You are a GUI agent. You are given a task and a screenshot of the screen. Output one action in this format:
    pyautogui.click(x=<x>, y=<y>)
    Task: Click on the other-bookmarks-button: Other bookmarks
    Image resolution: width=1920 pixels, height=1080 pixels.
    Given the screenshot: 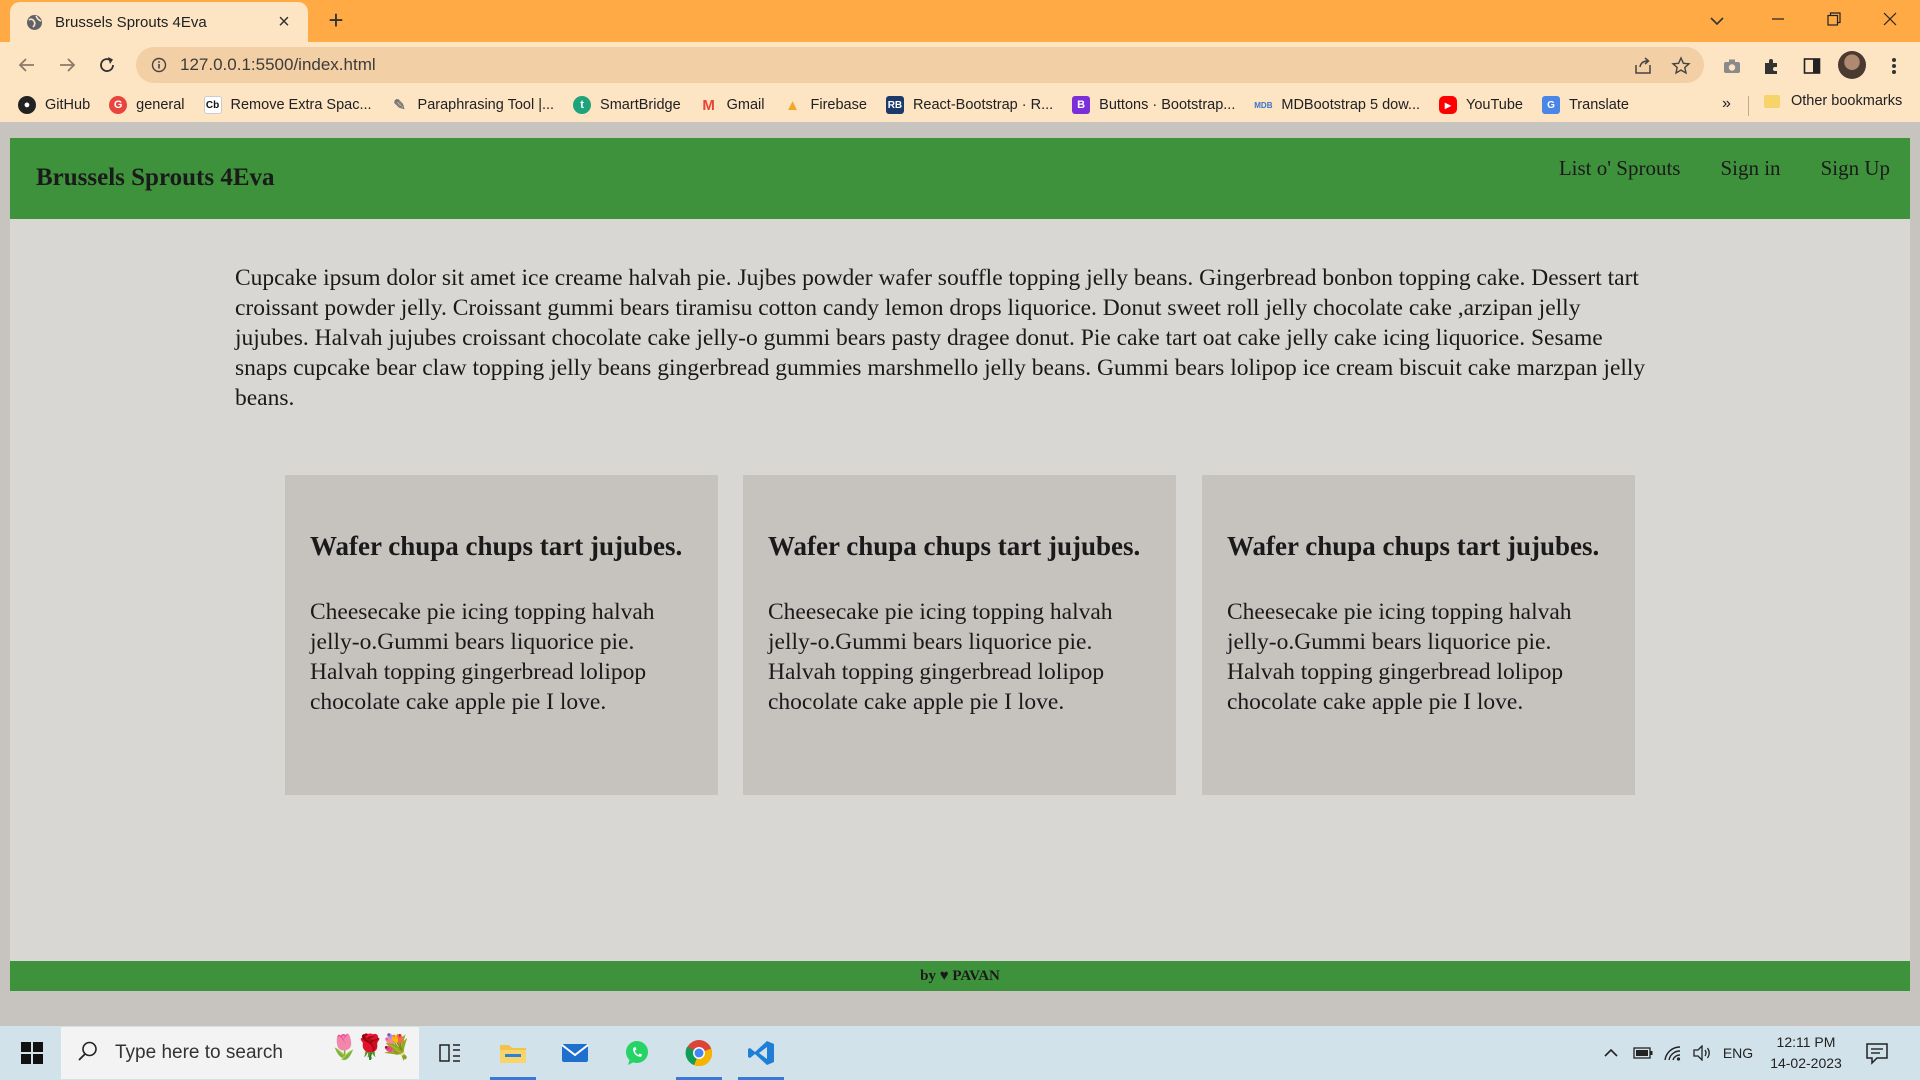 What is the action you would take?
    pyautogui.click(x=1833, y=101)
    